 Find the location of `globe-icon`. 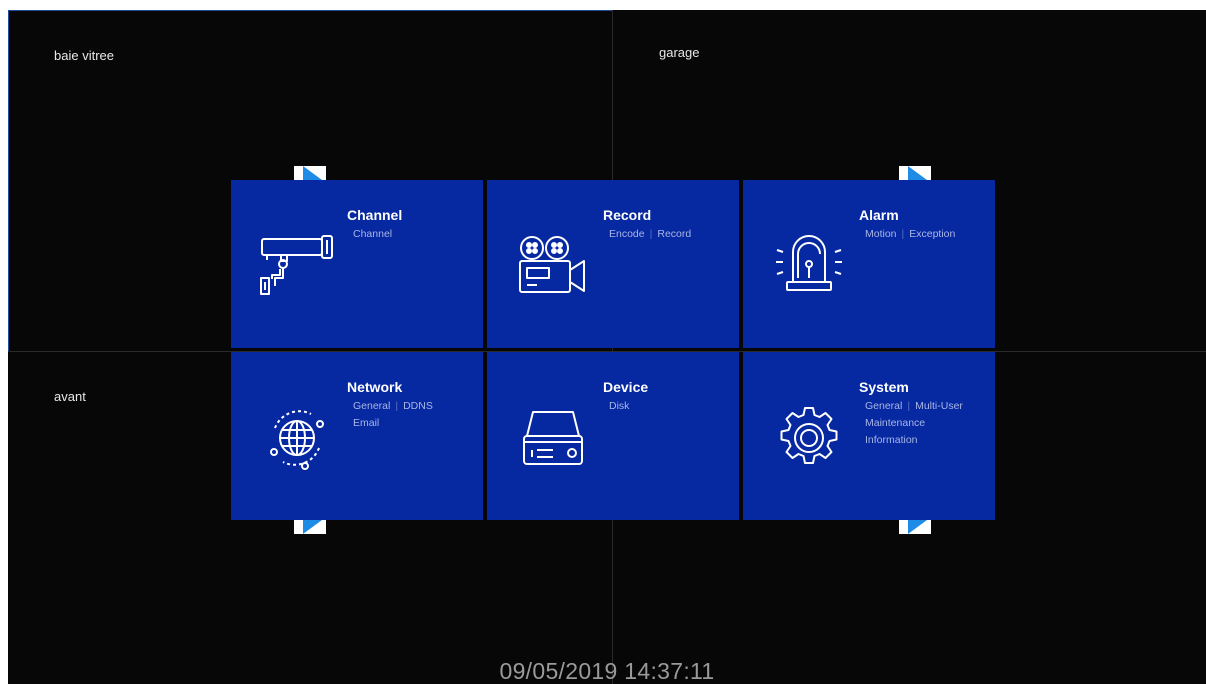

globe-icon is located at coordinates (297, 440).